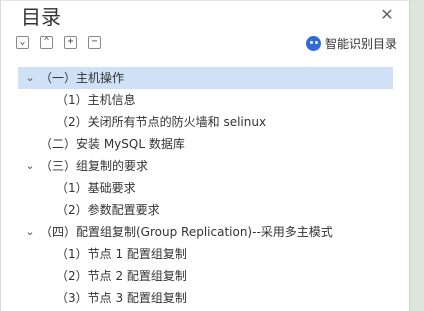 This screenshot has width=424, height=311. Describe the element at coordinates (96, 100) in the screenshot. I see `toc-item-label: （1）主机信息` at that location.